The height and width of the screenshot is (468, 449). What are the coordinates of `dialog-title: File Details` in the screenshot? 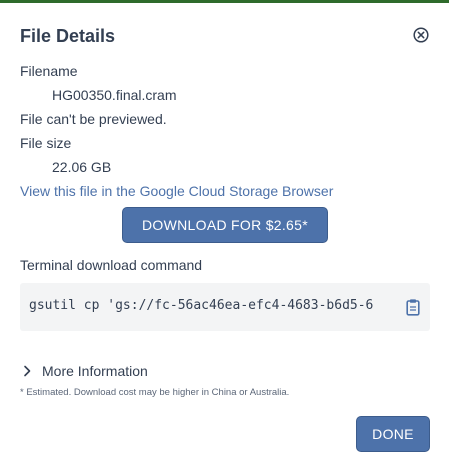 It's located at (68, 36).